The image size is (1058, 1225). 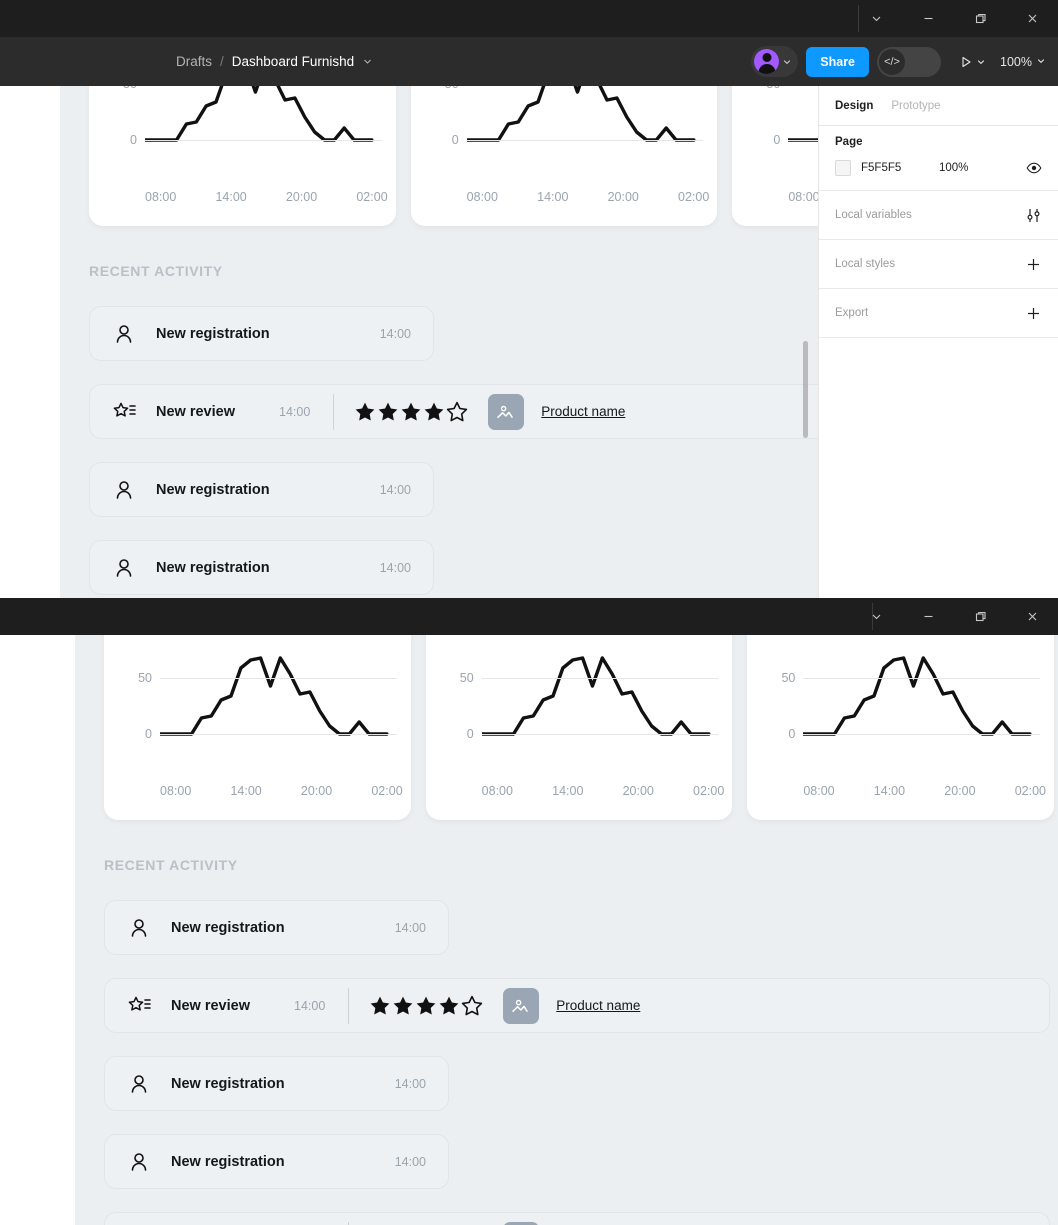 What do you see at coordinates (623, 197) in the screenshot?
I see `chart-x-label: 20:00` at bounding box center [623, 197].